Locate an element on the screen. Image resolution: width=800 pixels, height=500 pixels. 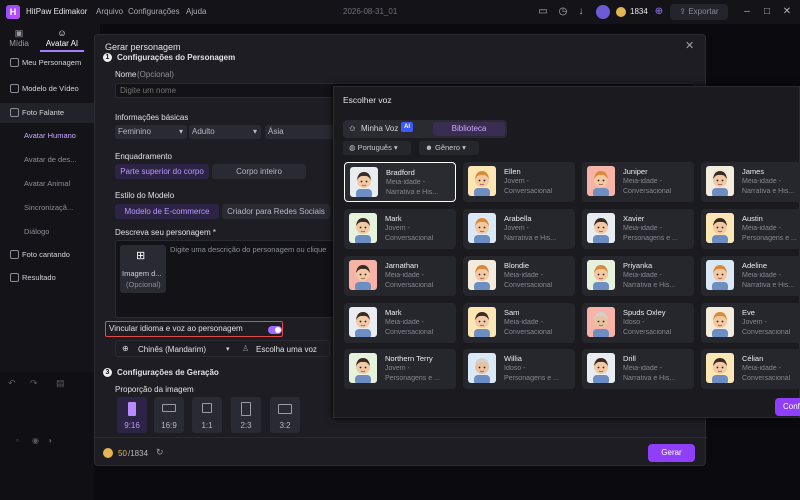
voice-select: Escolha uma voz is located at coordinates (286, 349).